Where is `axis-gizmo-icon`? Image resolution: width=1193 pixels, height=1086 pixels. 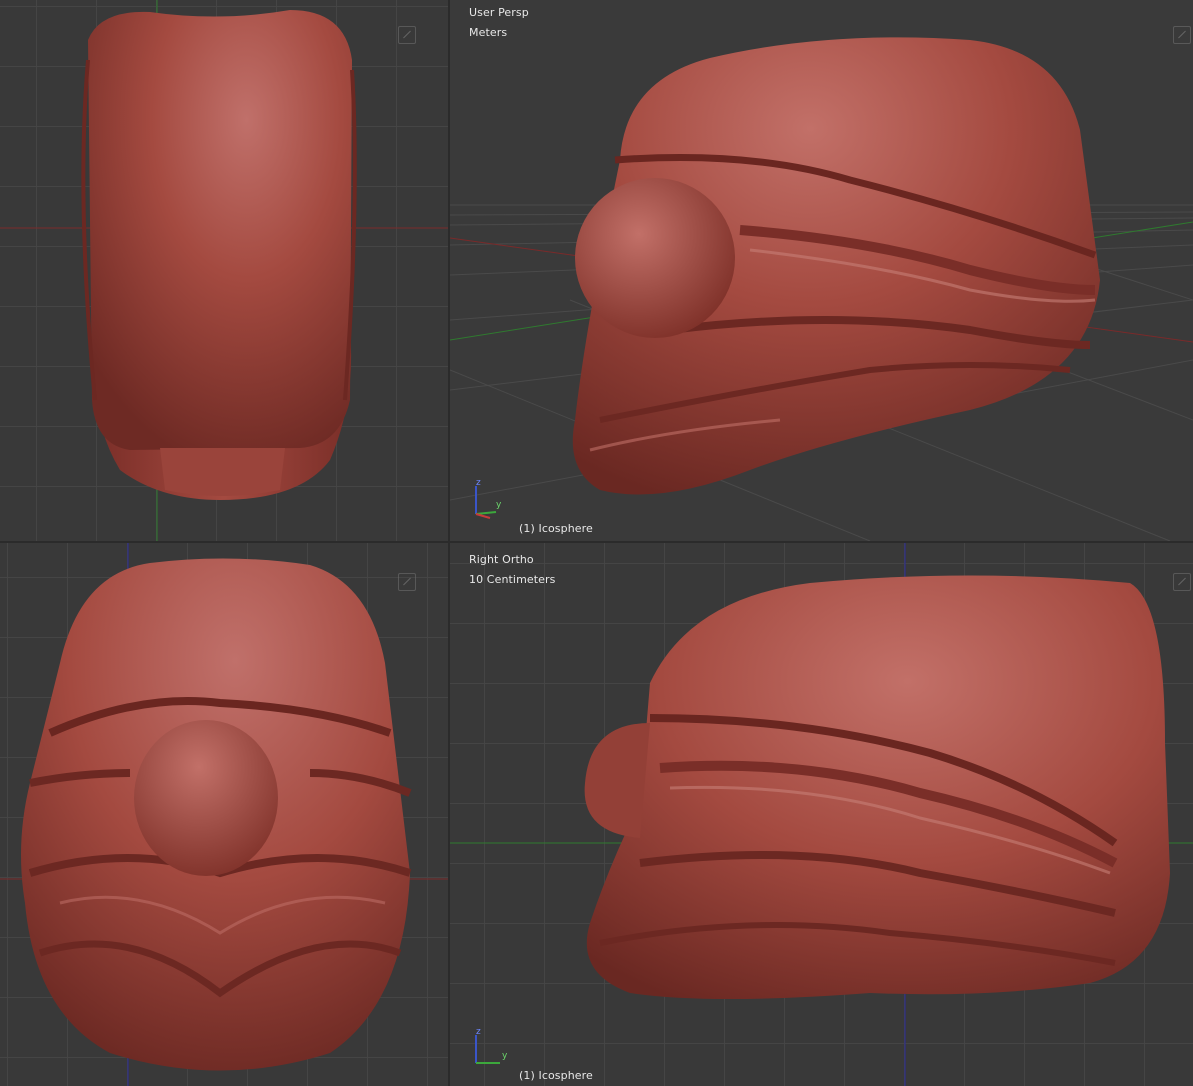
axis-gizmo-icon is located at coordinates (486, 502).